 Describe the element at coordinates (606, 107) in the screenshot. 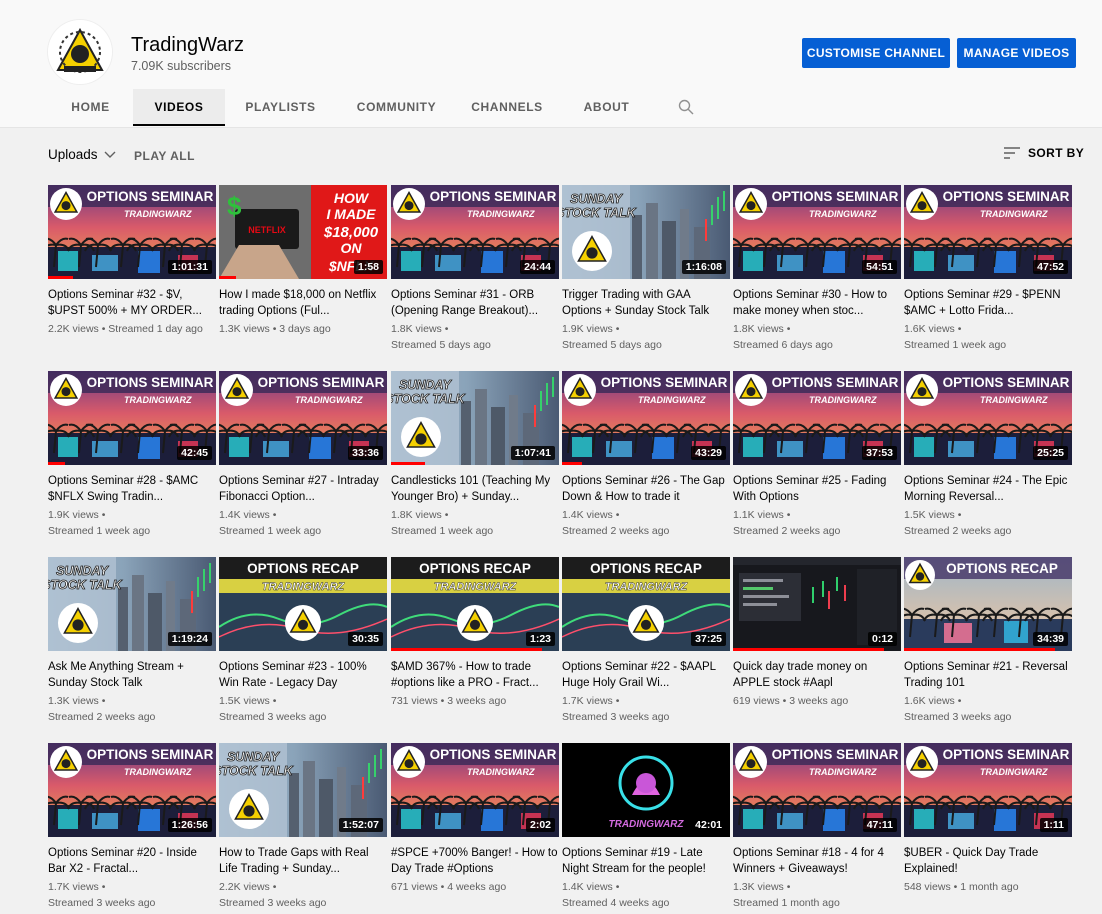

I see `tab-about: ABOUT` at that location.